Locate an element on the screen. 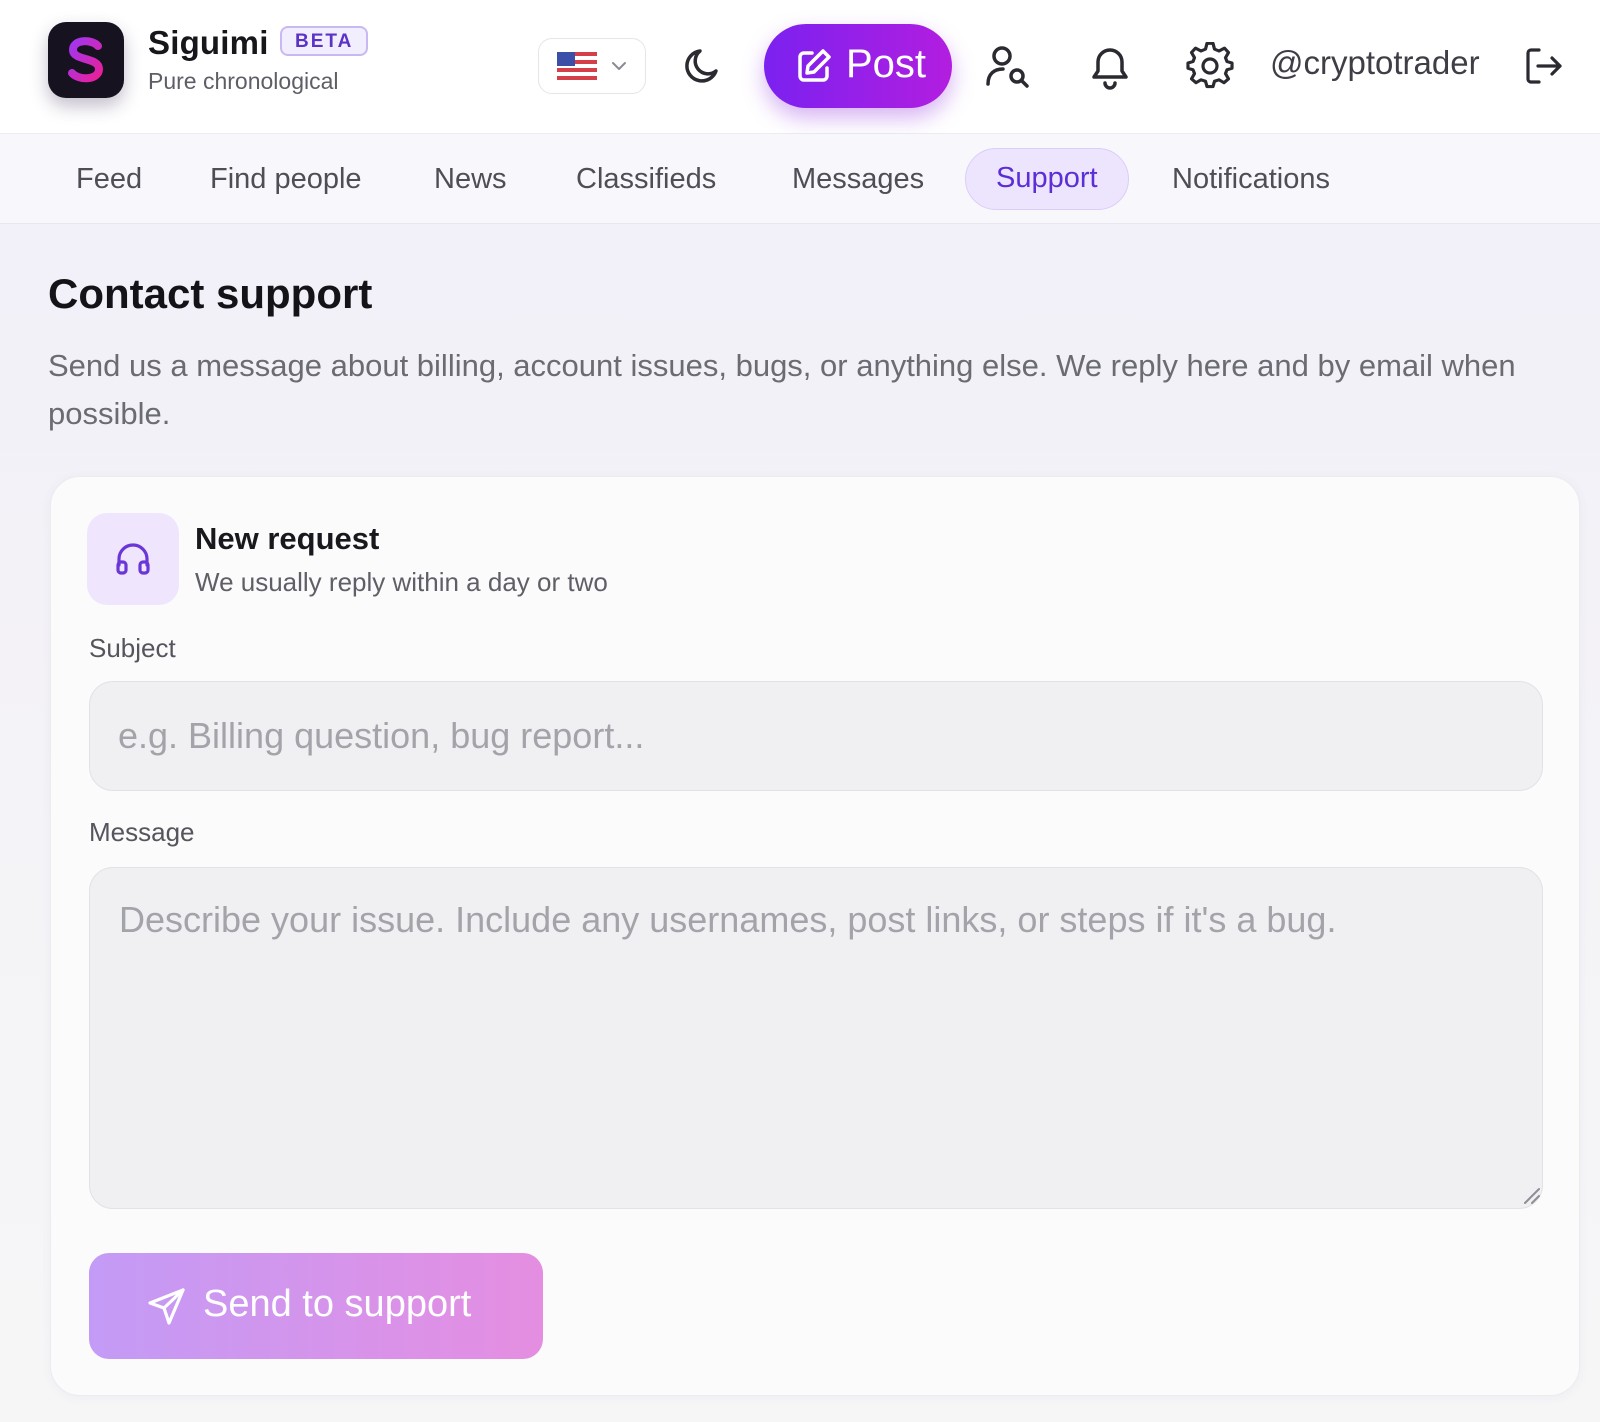 The width and height of the screenshot is (1600, 1422). subject-input is located at coordinates (816, 736).